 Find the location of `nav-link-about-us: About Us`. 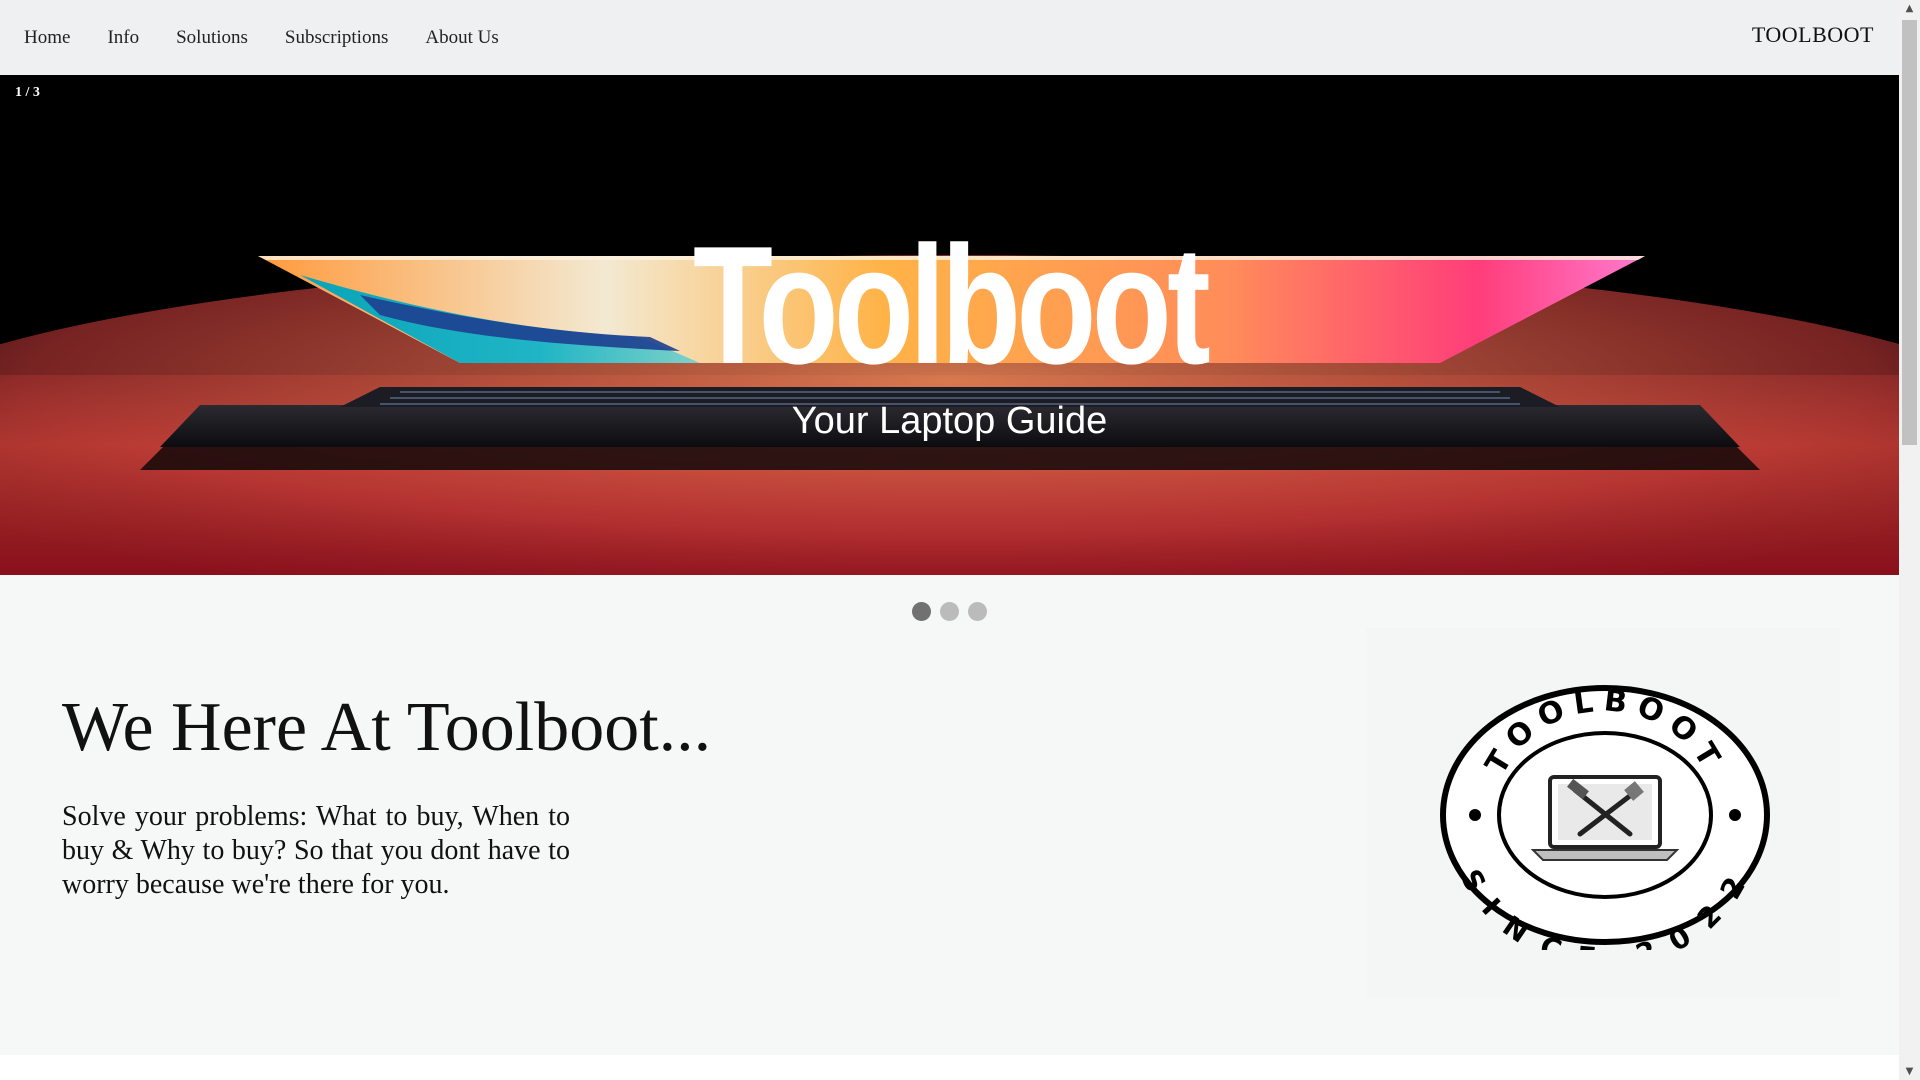

nav-link-about-us: About Us is located at coordinates (468, 38).